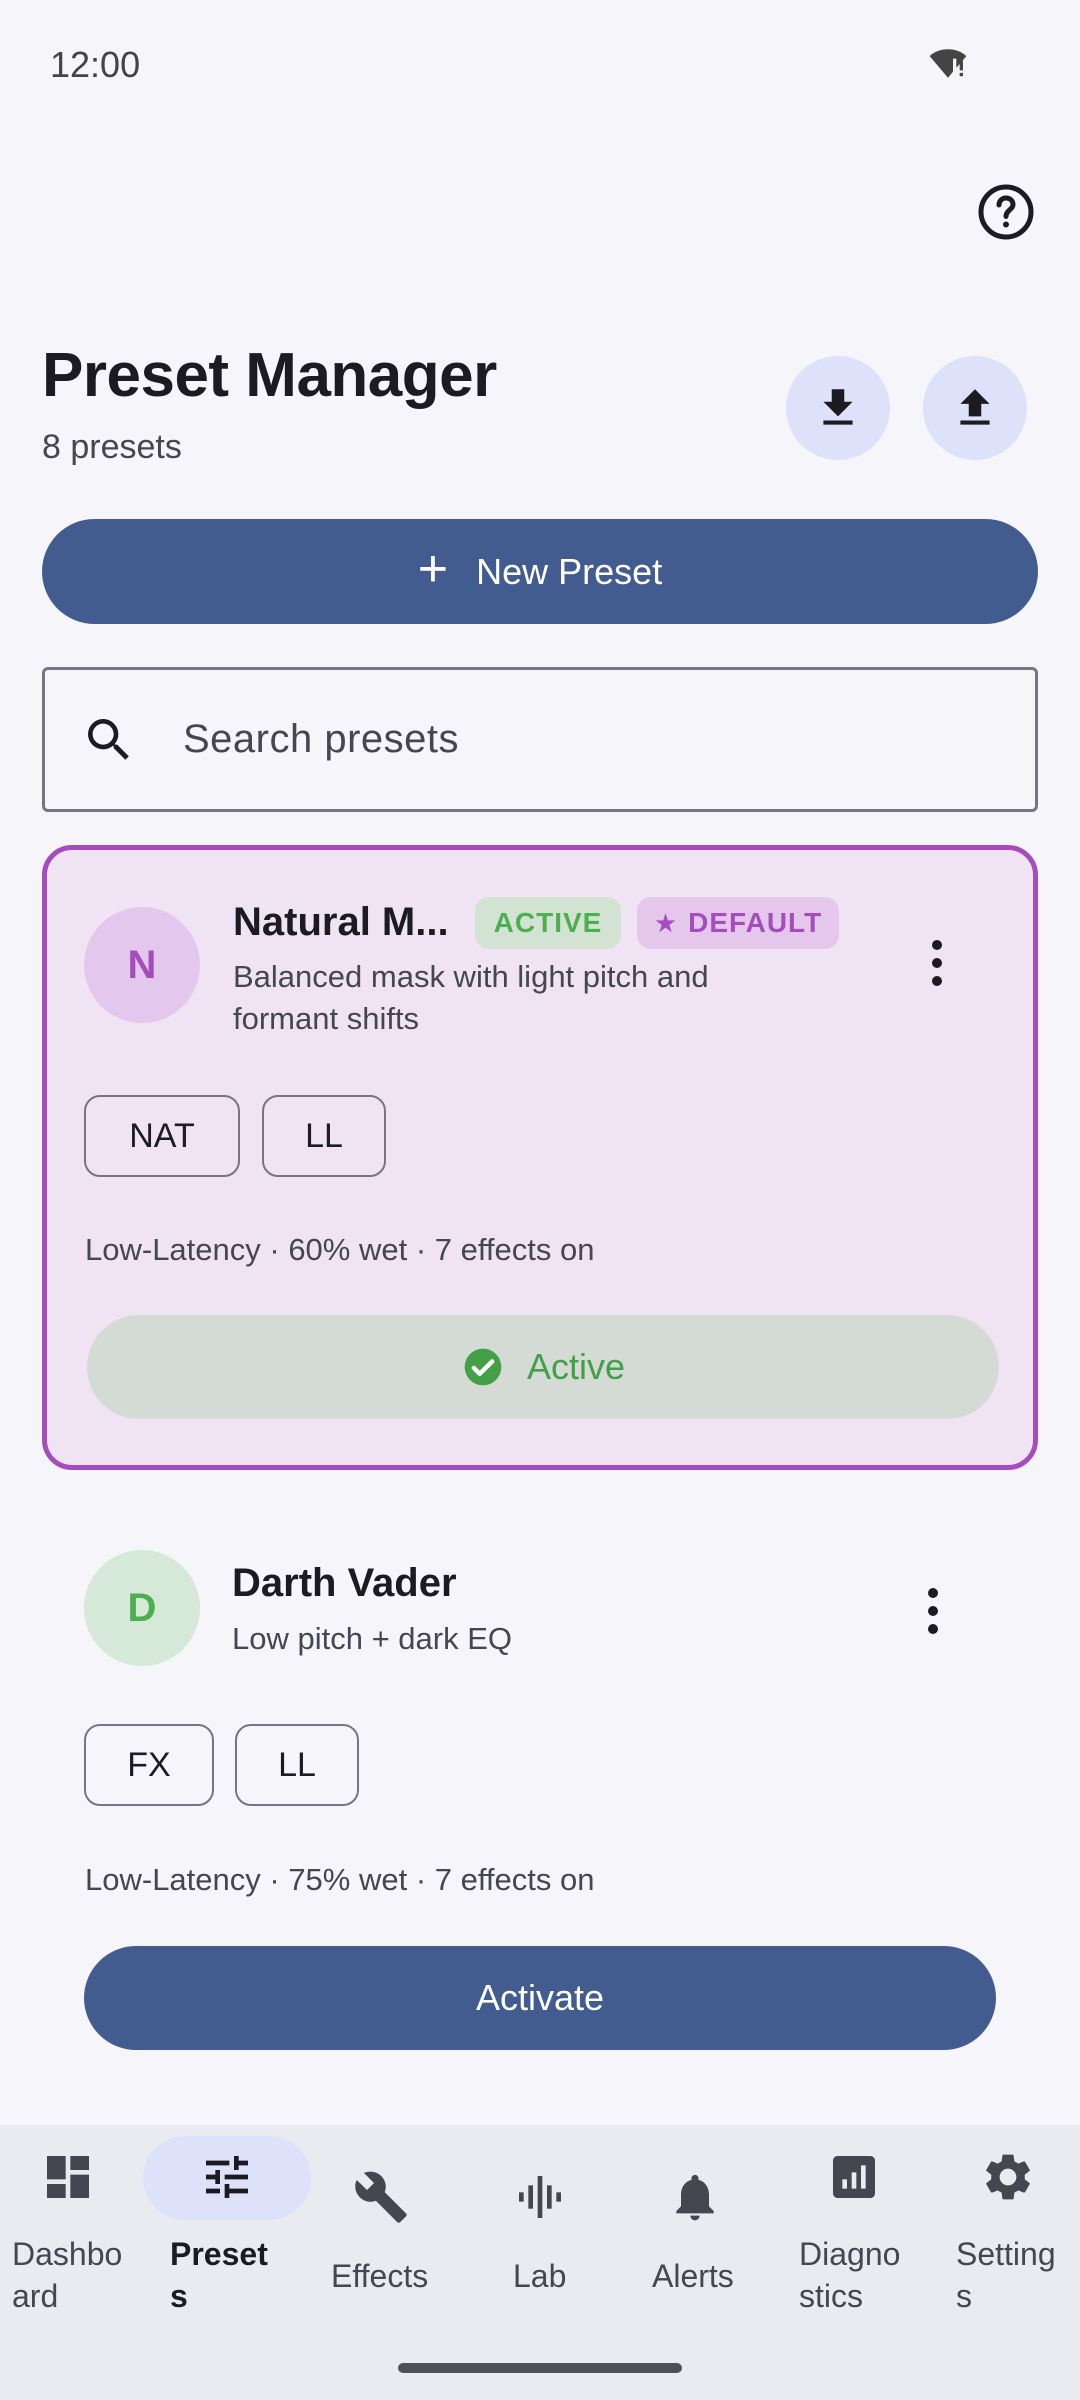 This screenshot has width=1080, height=2400. I want to click on active-badge: ACTIVE, so click(548, 923).